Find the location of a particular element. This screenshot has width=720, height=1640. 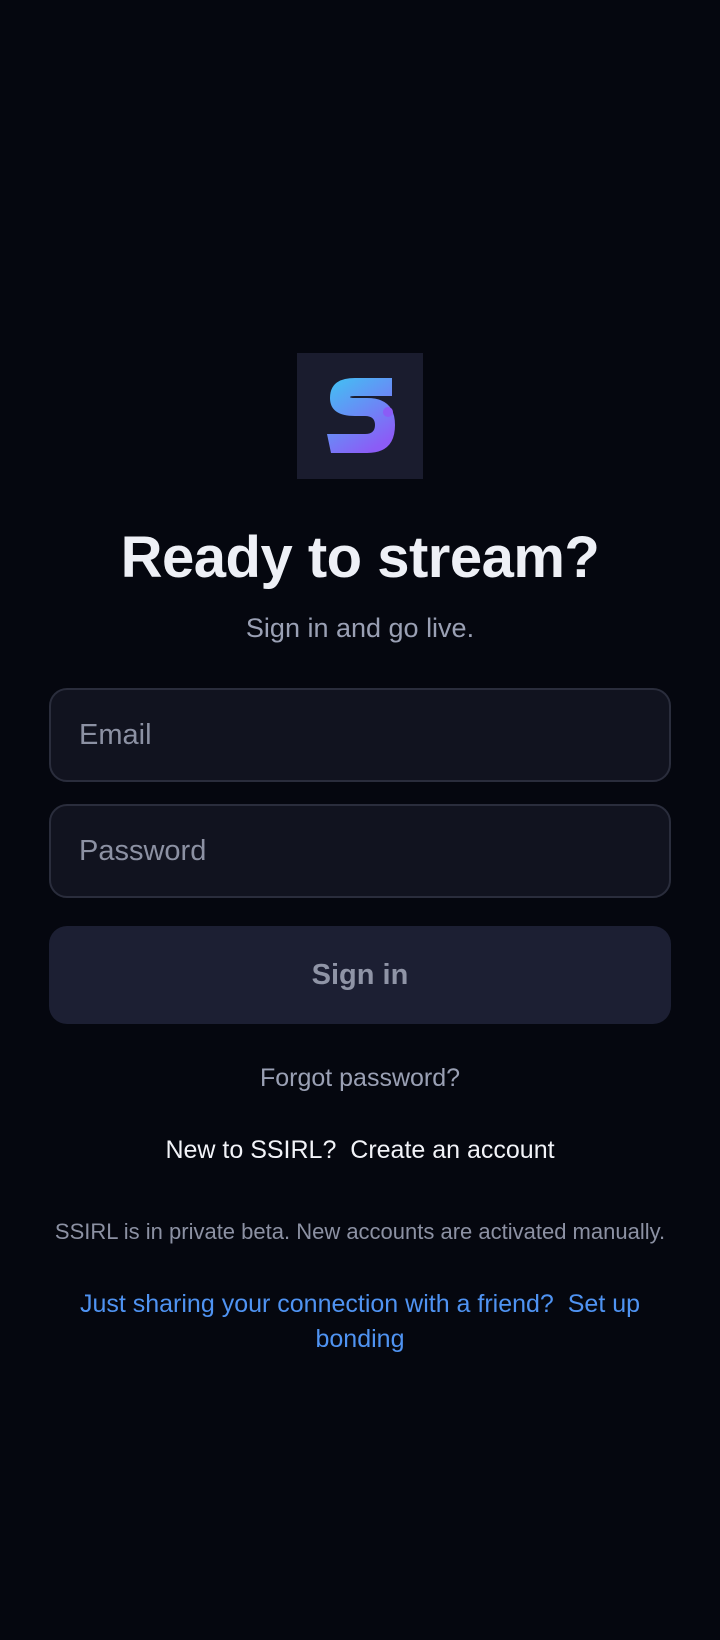

email-field is located at coordinates (360, 735).